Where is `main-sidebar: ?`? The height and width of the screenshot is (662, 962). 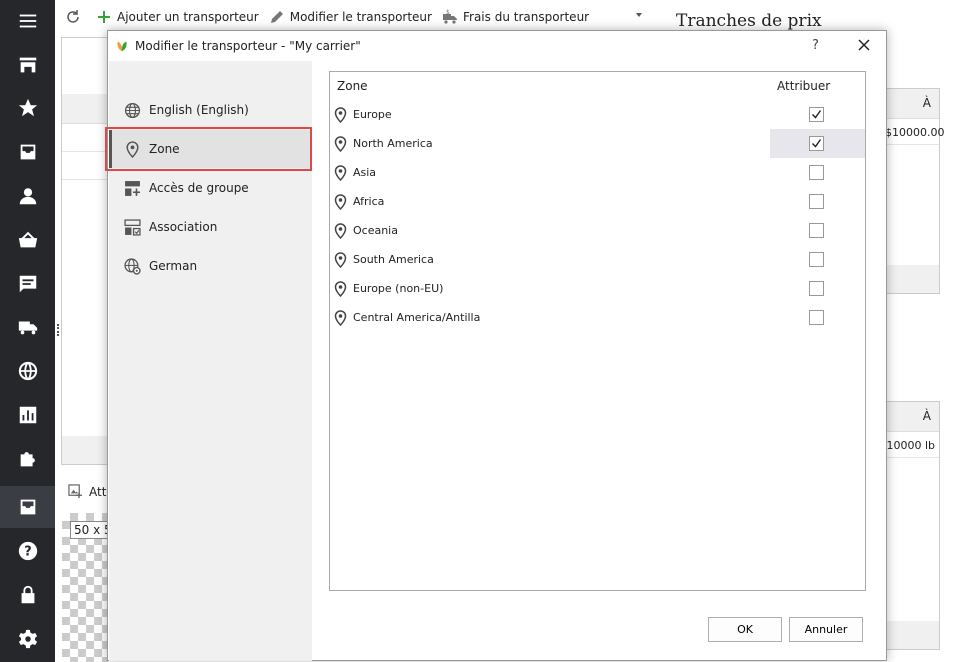 main-sidebar: ? is located at coordinates (27, 331).